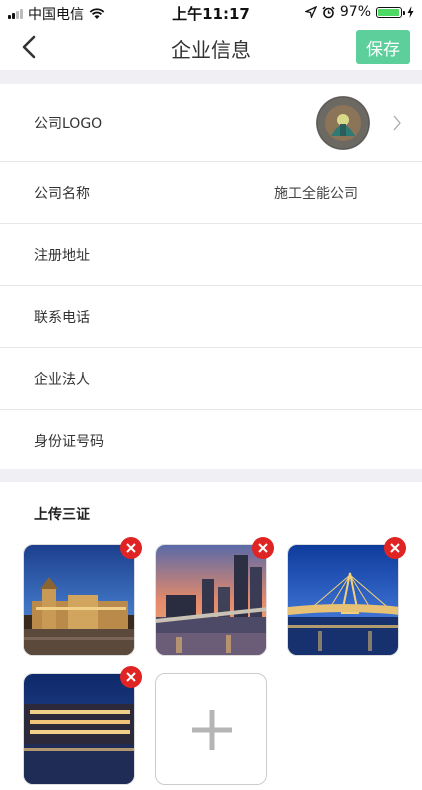  What do you see at coordinates (62, 317) in the screenshot?
I see `phone-label: 联系电话` at bounding box center [62, 317].